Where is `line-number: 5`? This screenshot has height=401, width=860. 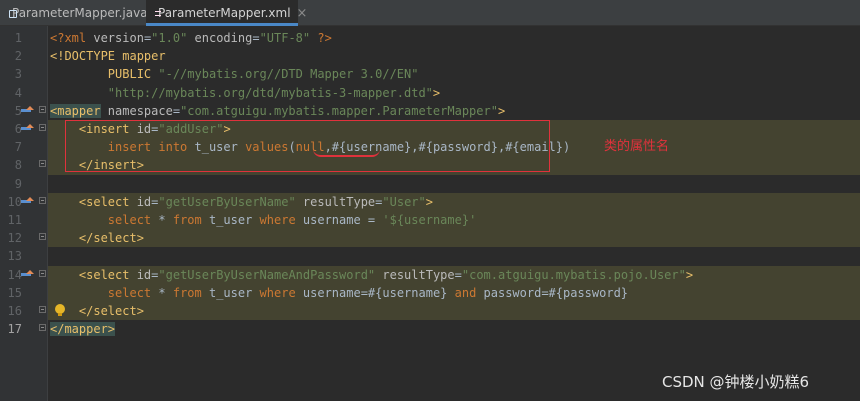
line-number: 5 is located at coordinates (18, 110).